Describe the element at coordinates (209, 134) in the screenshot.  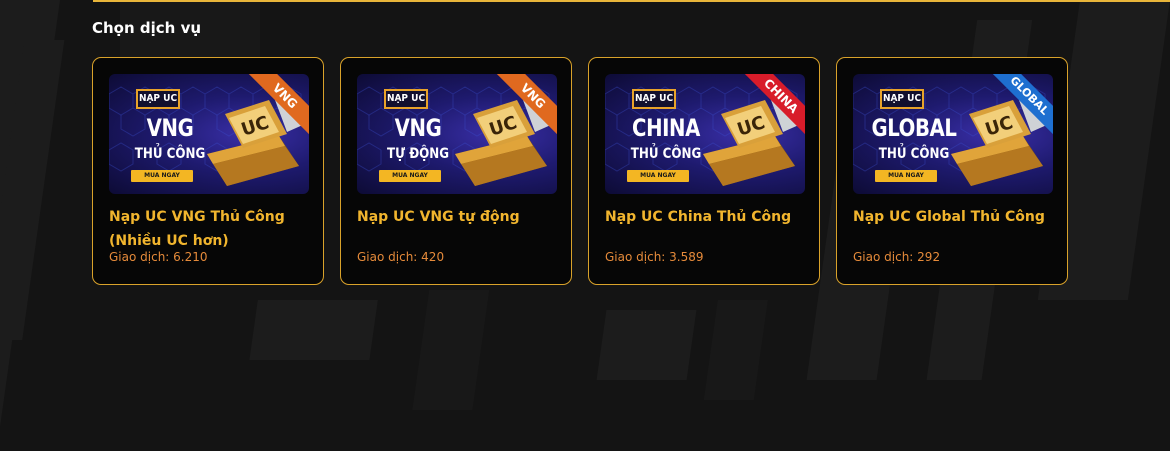
I see `service-banner: UC NẠP UC VNG THỦ CÔNG MUA NGAY VNG` at that location.